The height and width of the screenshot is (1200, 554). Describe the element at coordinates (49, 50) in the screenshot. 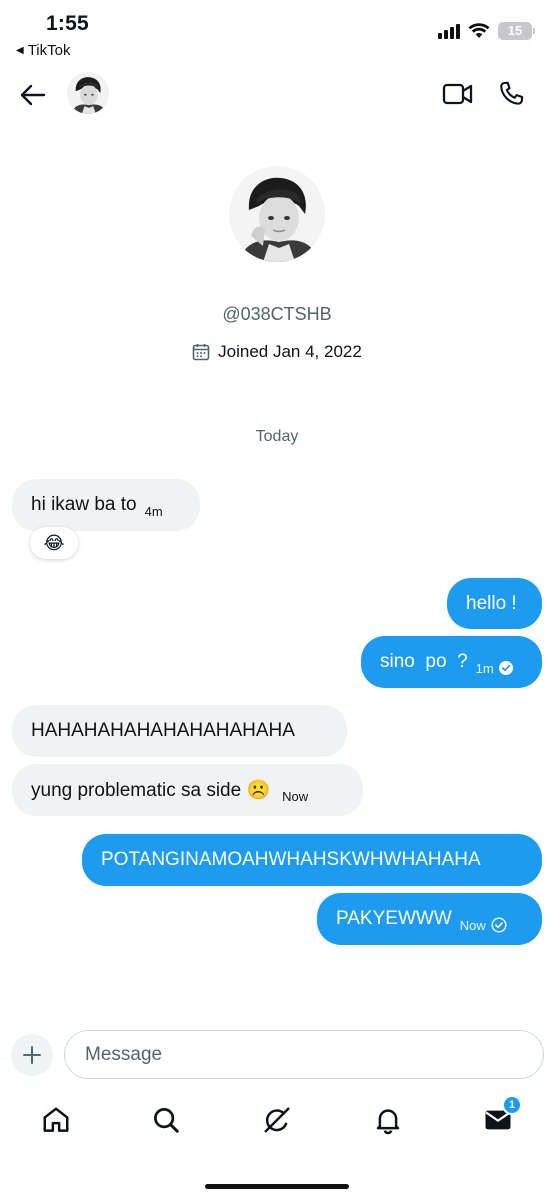

I see `back-app-label: TikTok` at that location.